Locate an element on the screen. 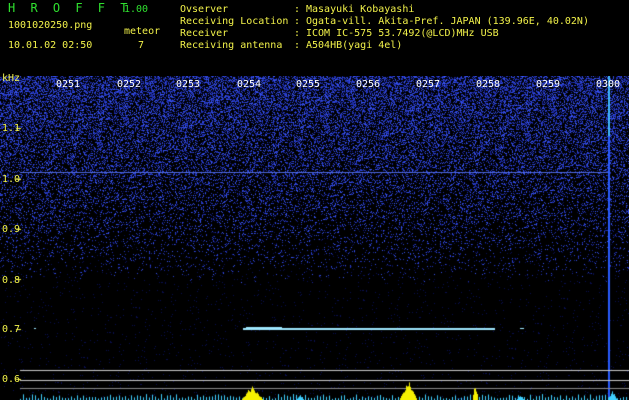  y-tick-label: 0.6 is located at coordinates (11, 379).